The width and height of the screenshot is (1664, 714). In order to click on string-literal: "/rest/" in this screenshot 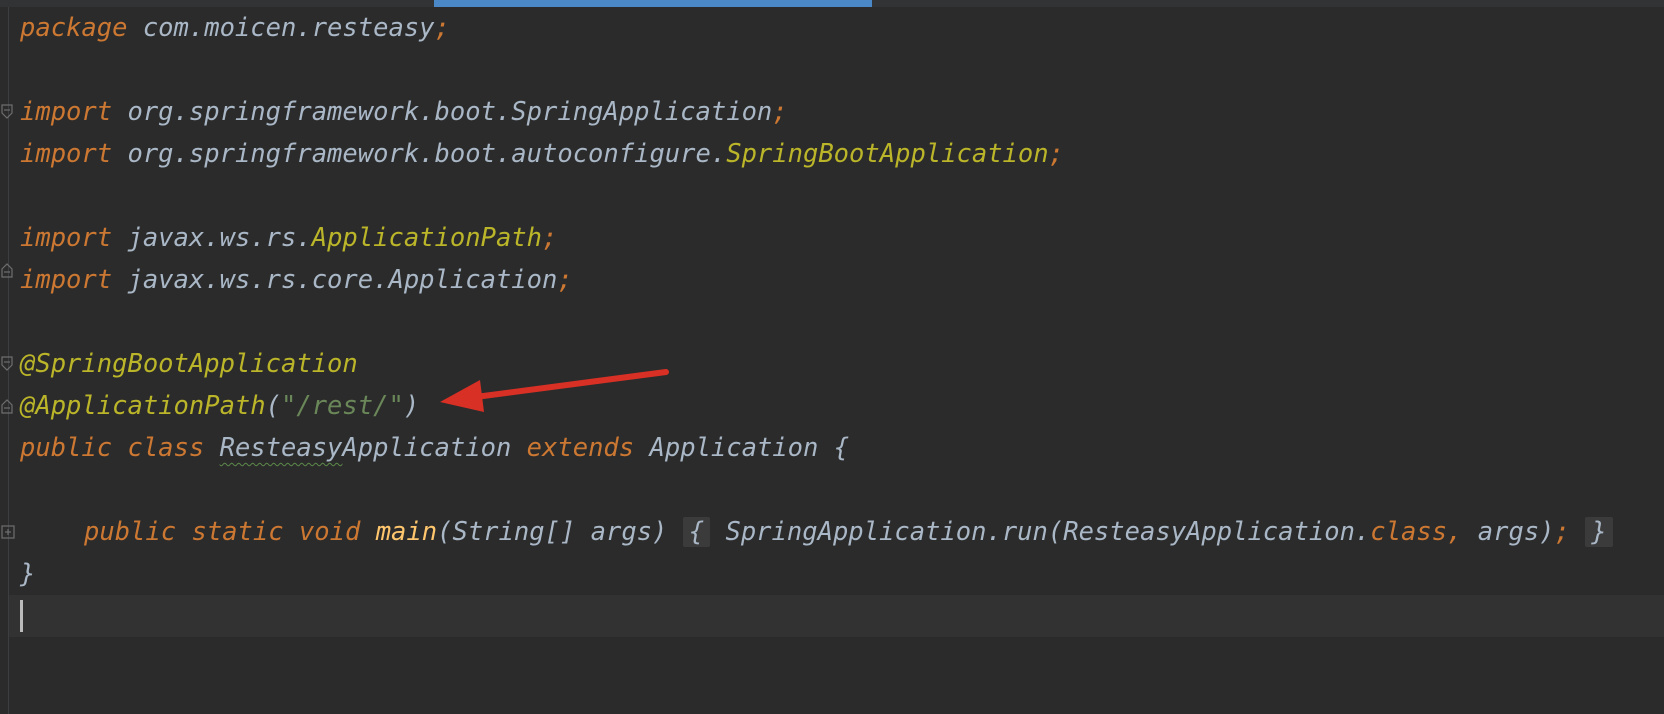, I will do `click(342, 406)`.